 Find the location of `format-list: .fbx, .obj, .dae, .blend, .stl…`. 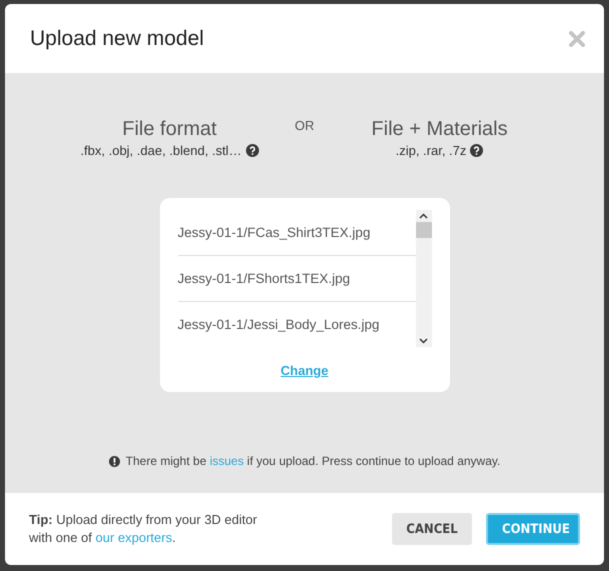

format-list: .fbx, .obj, .dae, .blend, .stl… is located at coordinates (161, 150).